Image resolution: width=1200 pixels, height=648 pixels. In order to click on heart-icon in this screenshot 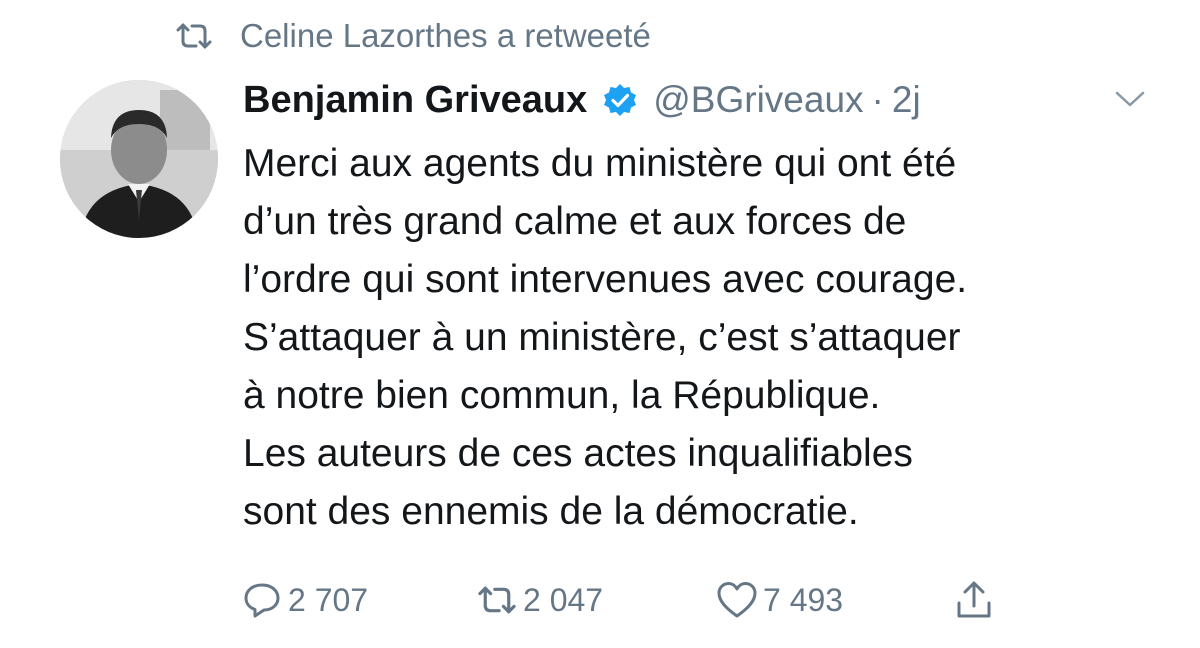, I will do `click(737, 600)`.